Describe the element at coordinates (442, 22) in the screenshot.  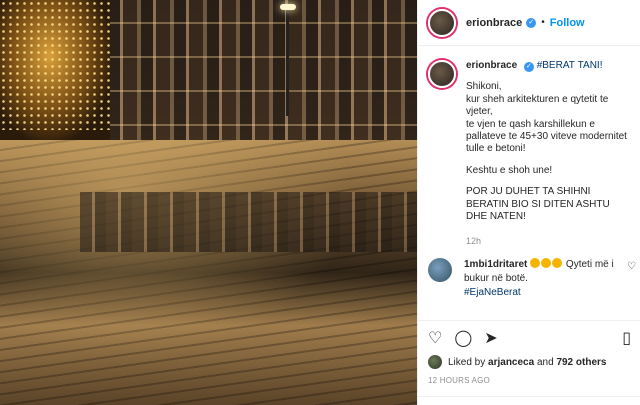
I see `author-avatar` at that location.